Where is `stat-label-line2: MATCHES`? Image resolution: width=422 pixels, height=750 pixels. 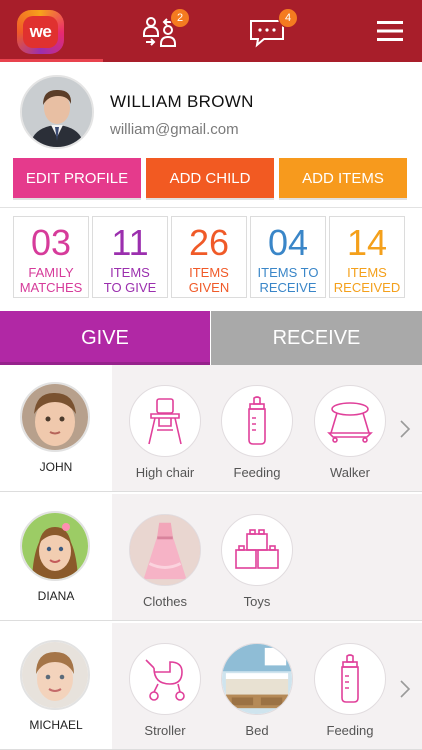
stat-label-line2: MATCHES is located at coordinates (51, 287).